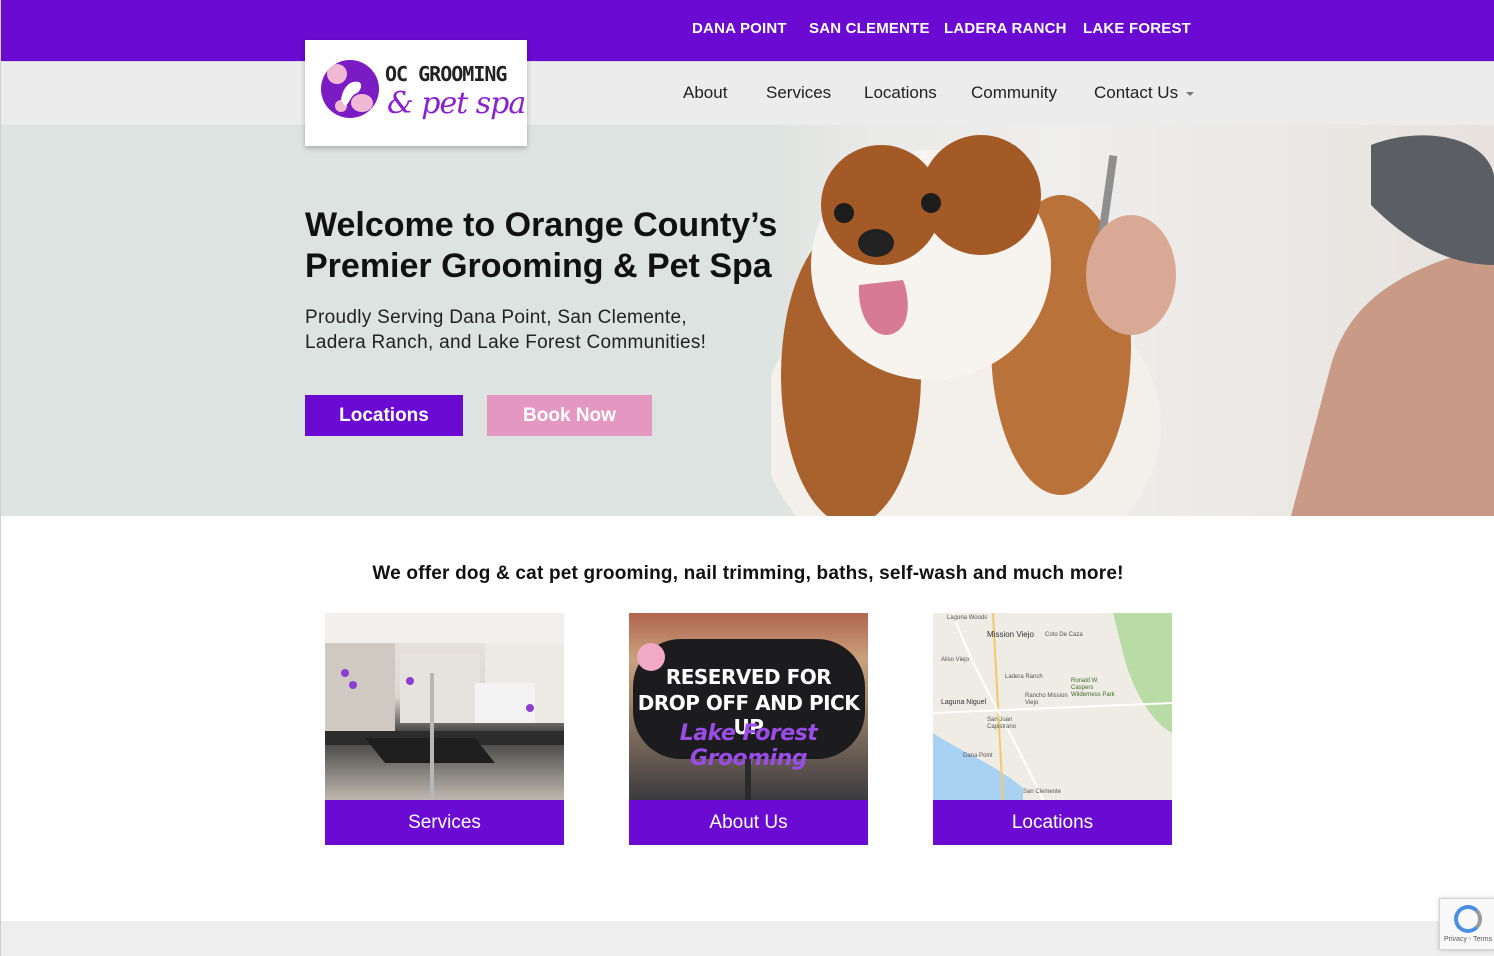 The width and height of the screenshot is (1494, 956). What do you see at coordinates (967, 618) in the screenshot?
I see `map-label-laguna-woods: Laguna Woods` at bounding box center [967, 618].